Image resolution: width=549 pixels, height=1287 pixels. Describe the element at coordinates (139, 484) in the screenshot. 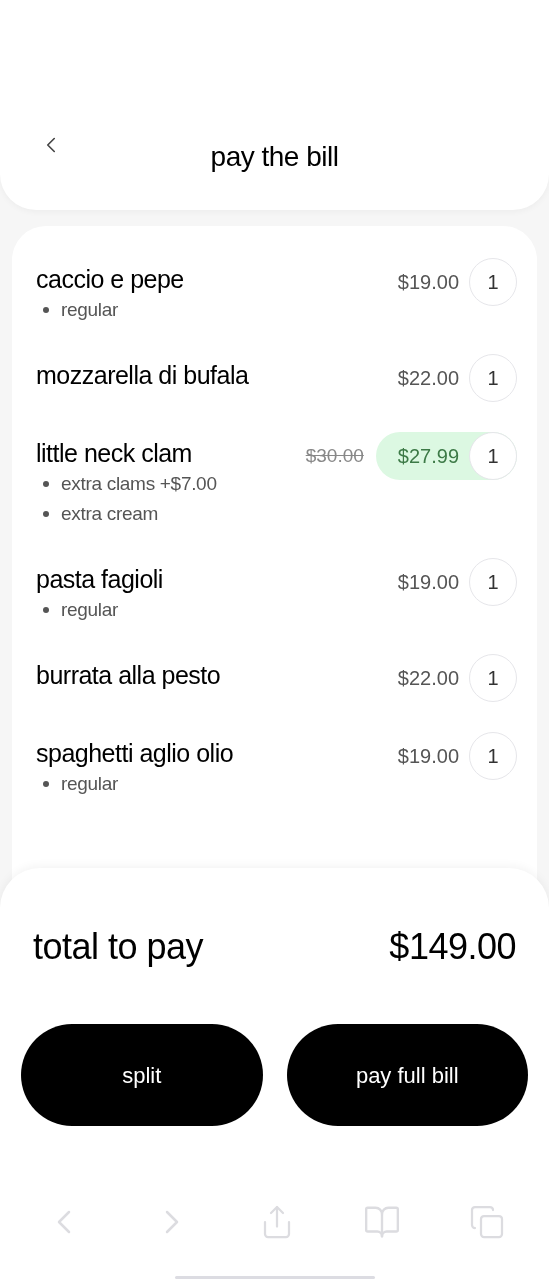

I see `item-option: extra clams +$7.00` at that location.